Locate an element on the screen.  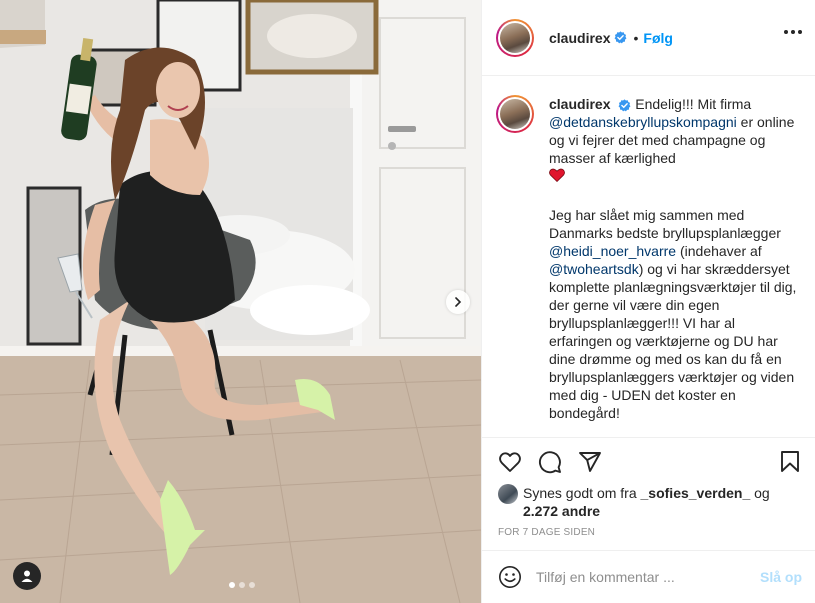
caption-author-avatar is located at coordinates (515, 114).